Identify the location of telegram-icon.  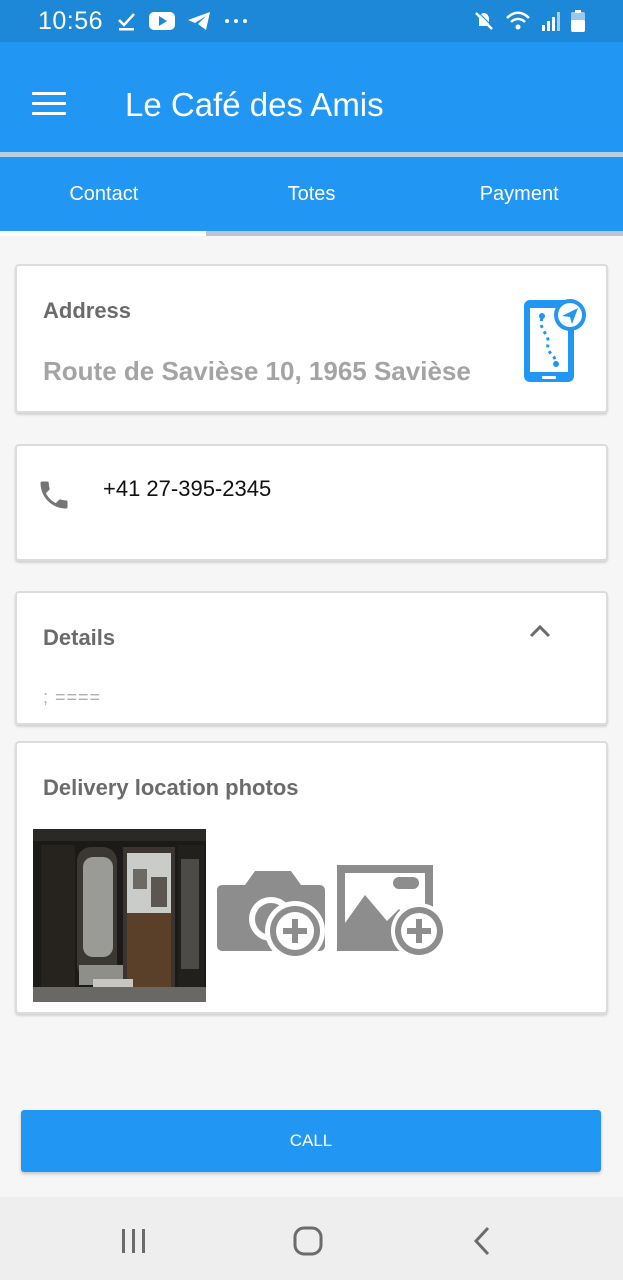
(199, 21).